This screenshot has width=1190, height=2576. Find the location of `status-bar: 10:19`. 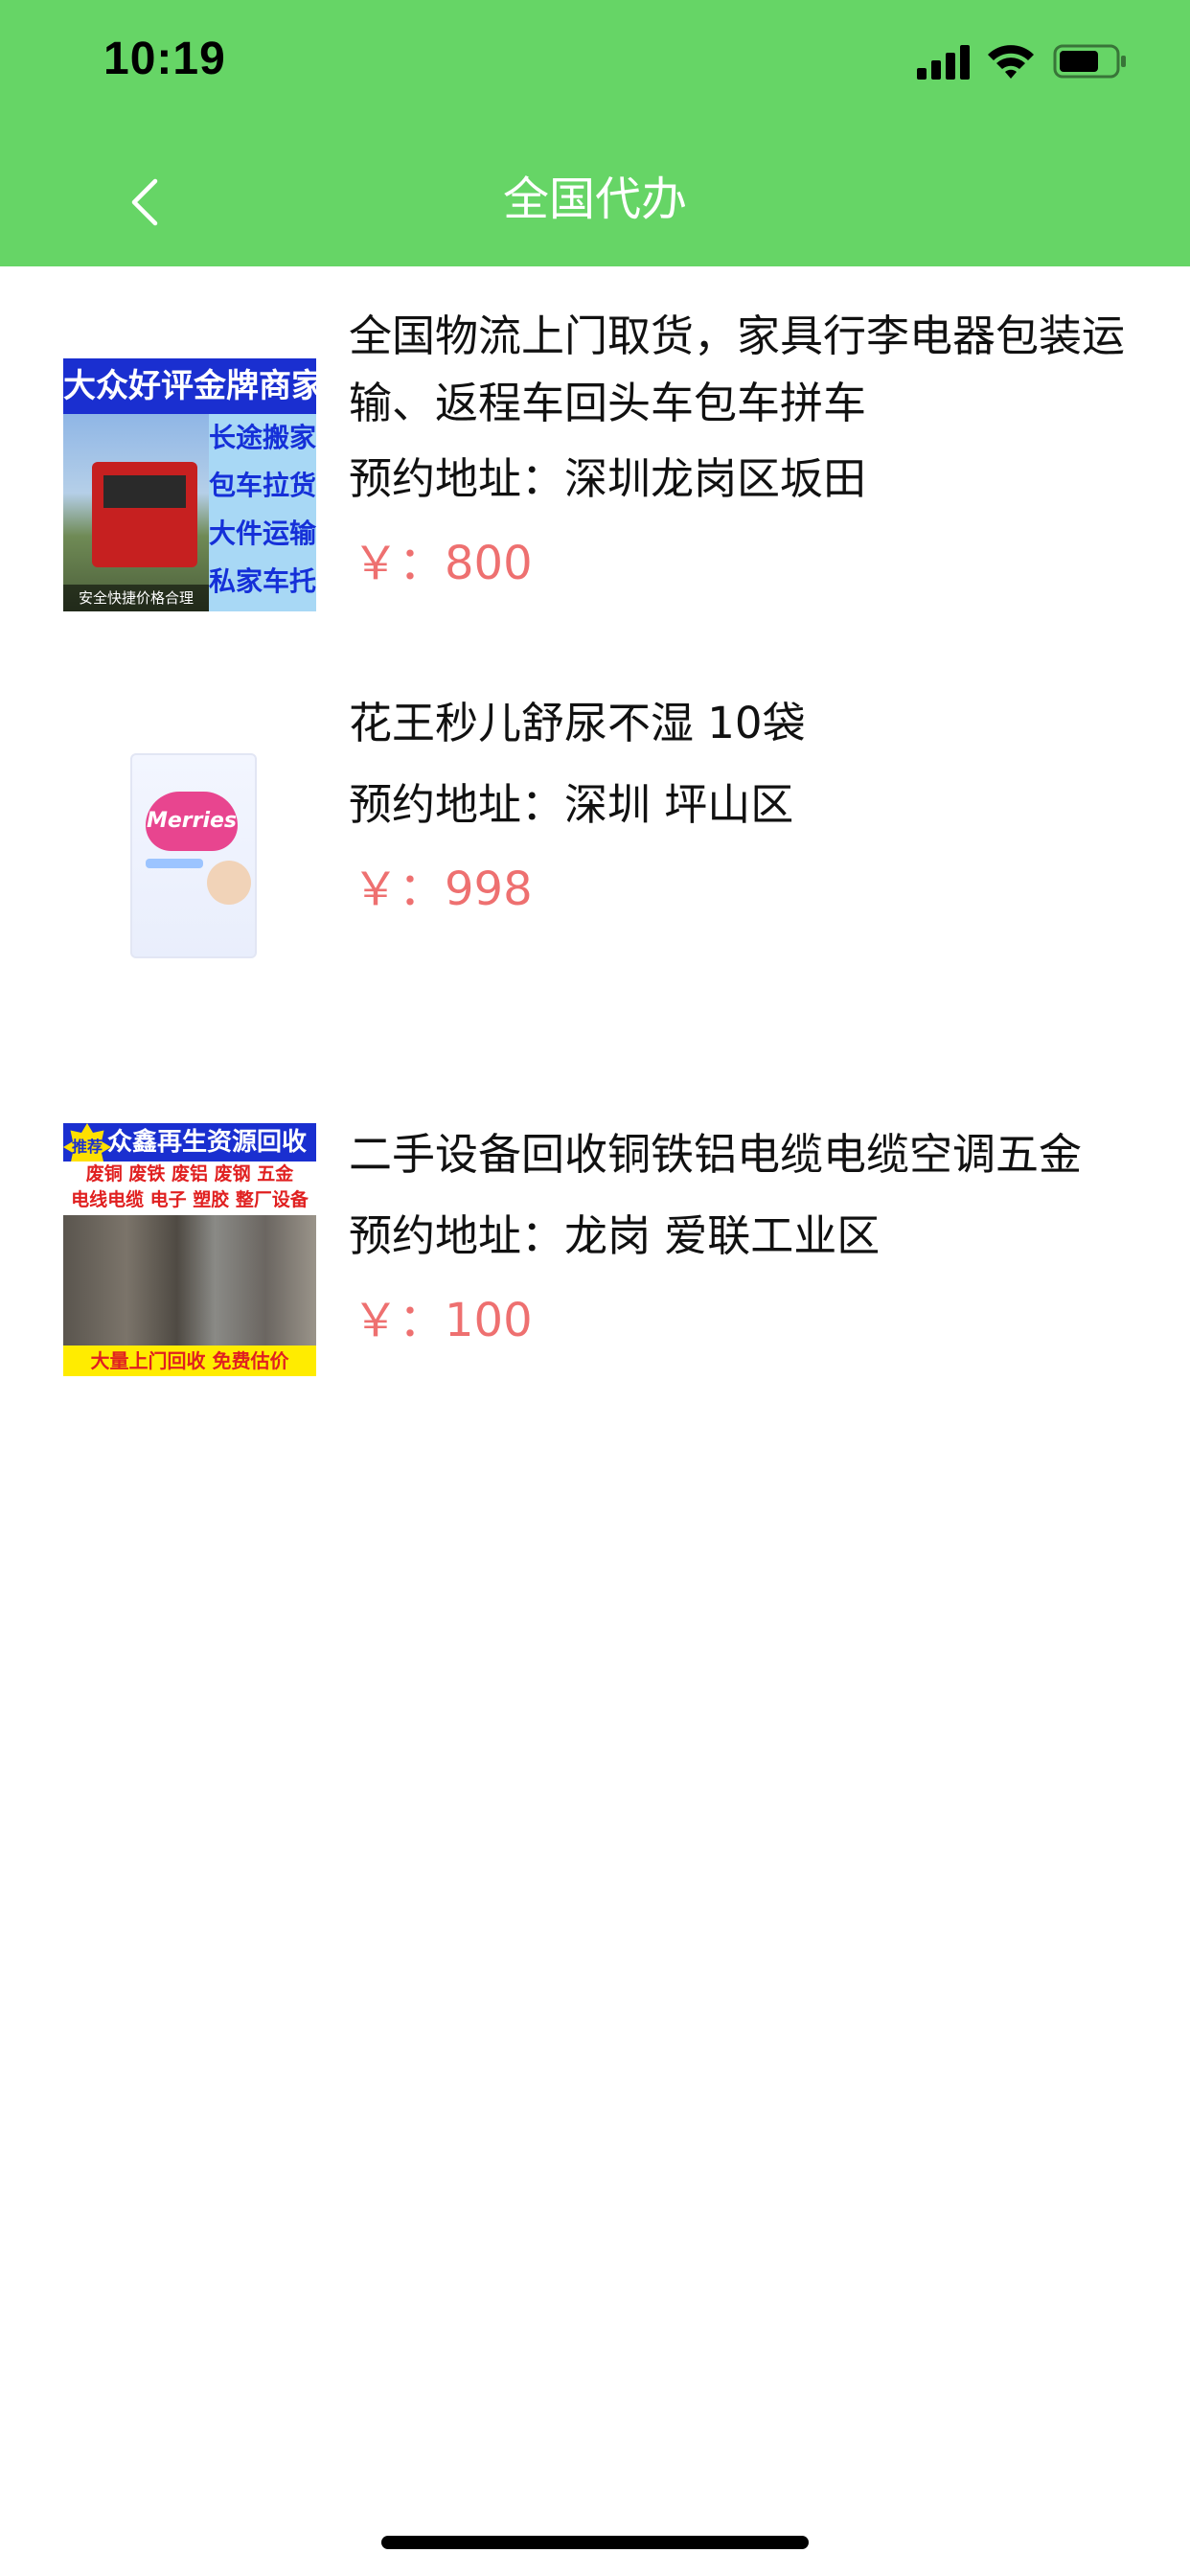

status-bar: 10:19 is located at coordinates (595, 66).